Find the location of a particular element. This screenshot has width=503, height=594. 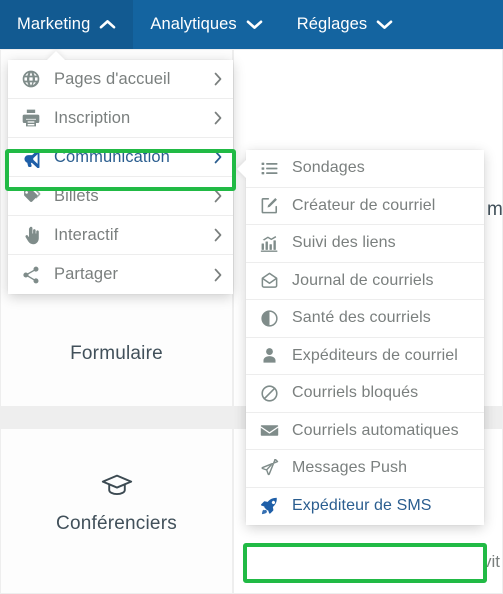

edit-square-icon is located at coordinates (269, 205).